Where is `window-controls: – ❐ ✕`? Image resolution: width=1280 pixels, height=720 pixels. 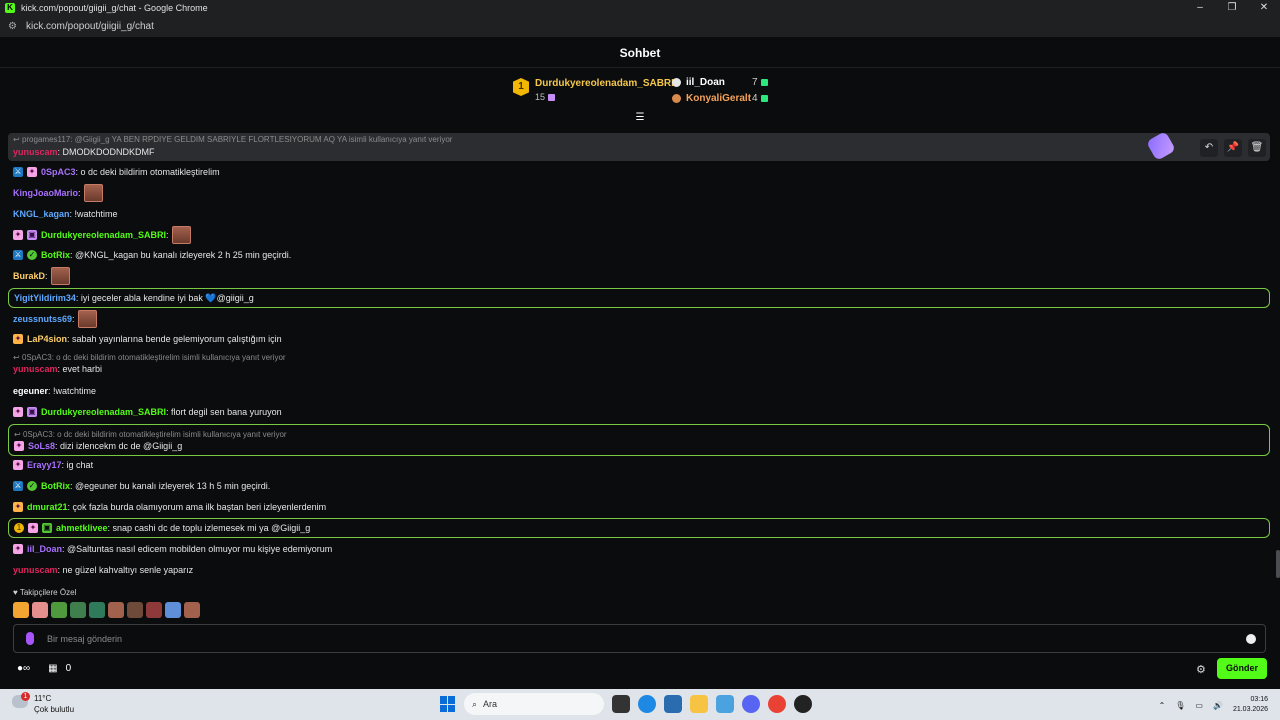 window-controls: – ❐ ✕ is located at coordinates (1232, 8).